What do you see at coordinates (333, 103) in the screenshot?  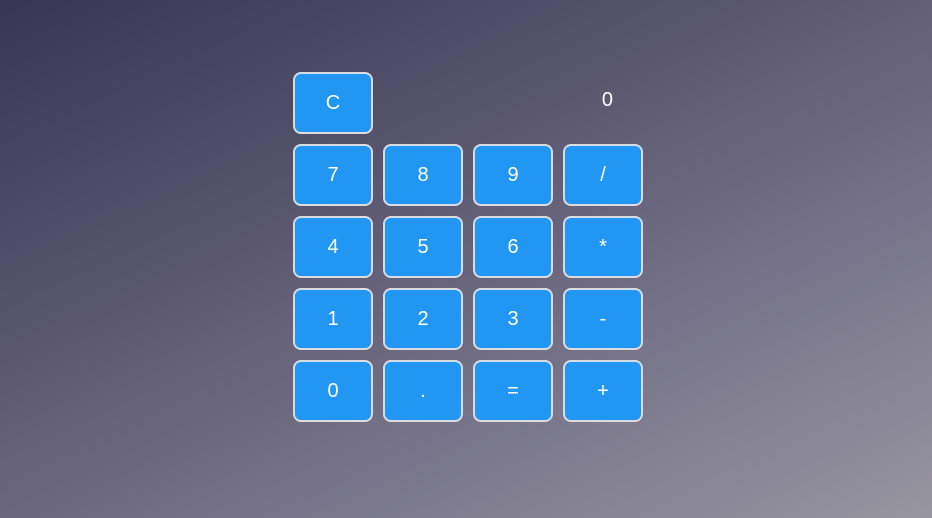 I see `clear-button: C` at bounding box center [333, 103].